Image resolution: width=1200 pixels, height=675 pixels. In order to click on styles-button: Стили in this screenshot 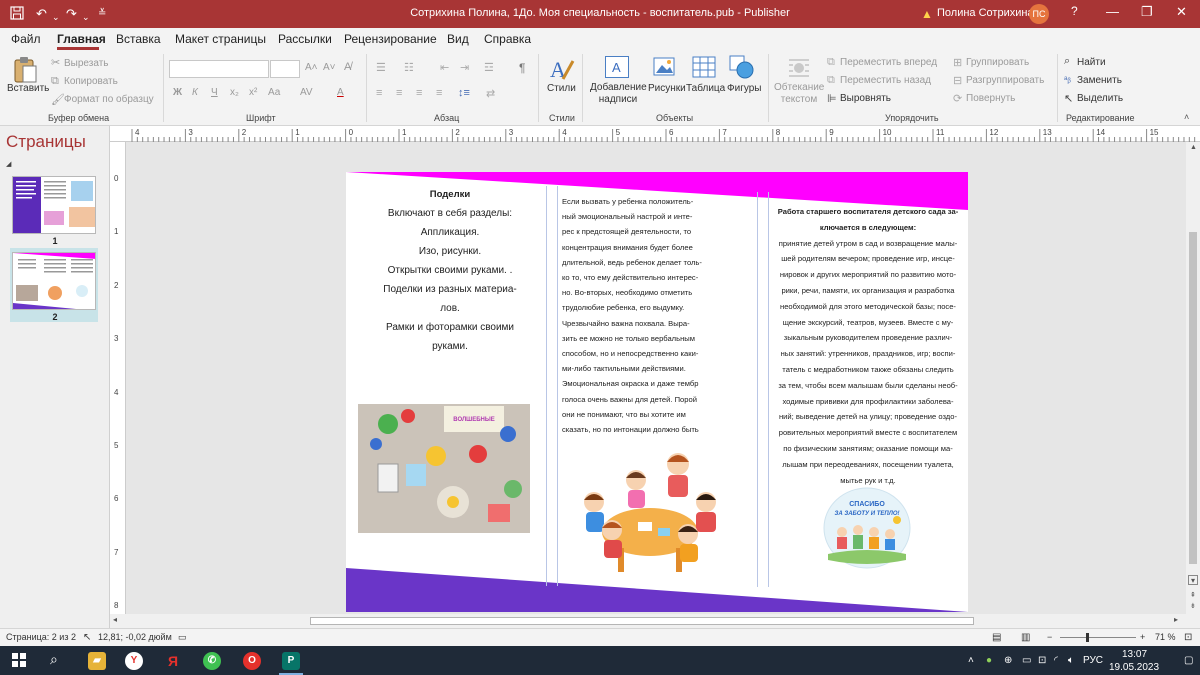, I will do `click(561, 88)`.